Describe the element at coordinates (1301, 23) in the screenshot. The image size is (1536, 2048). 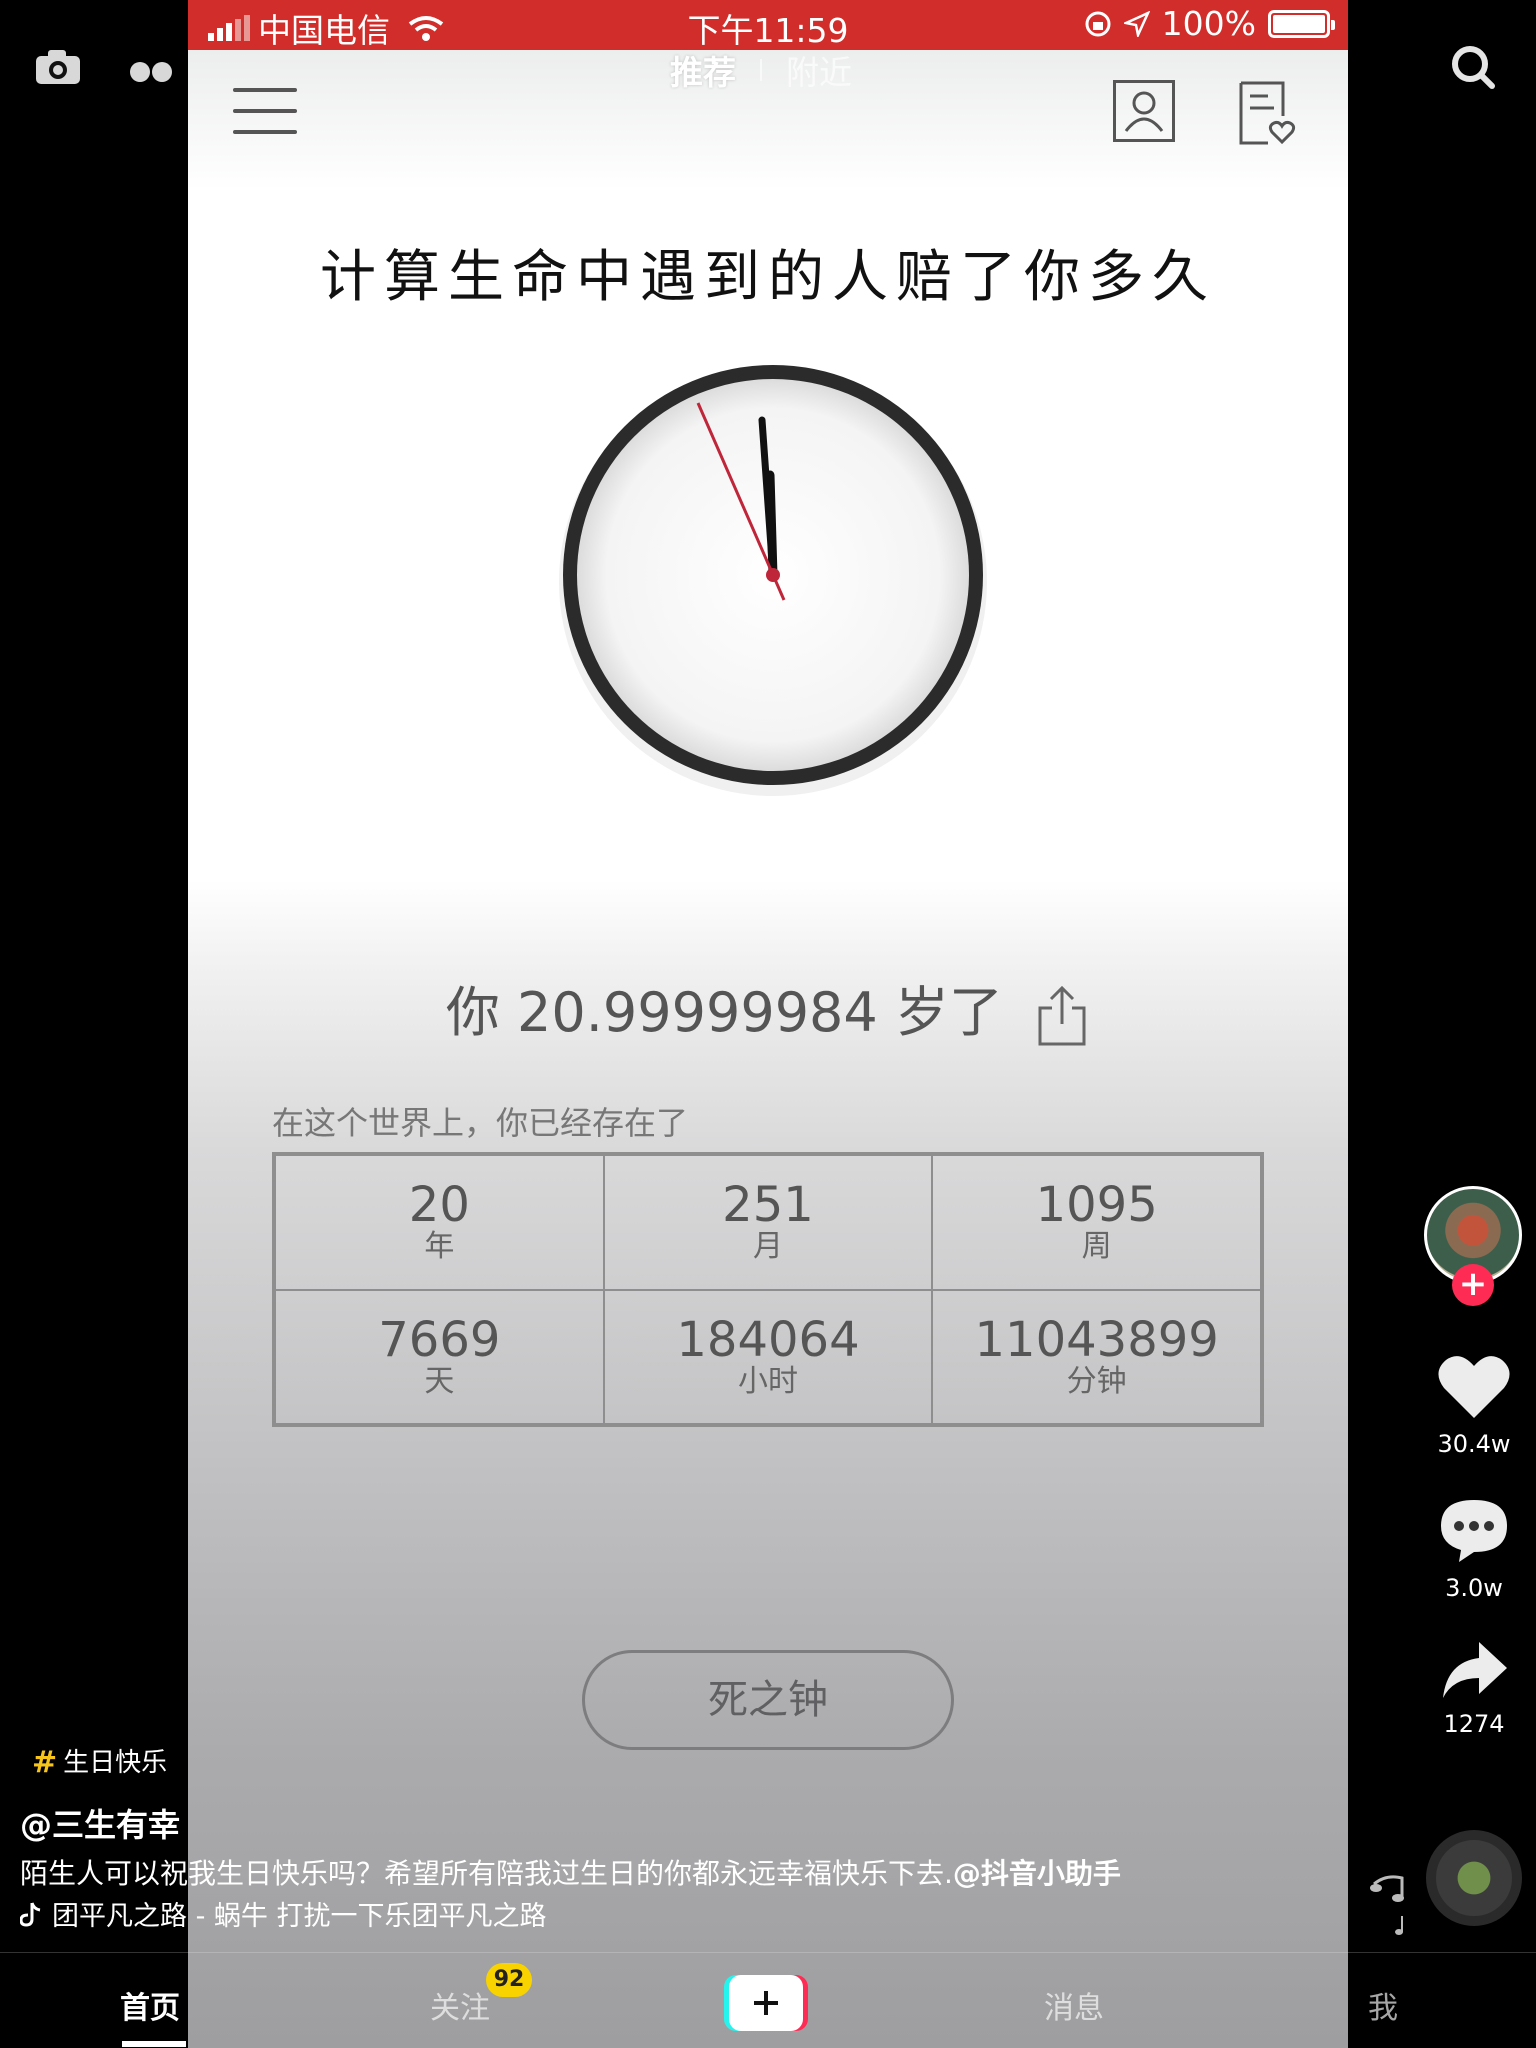
I see `battery-icon` at that location.